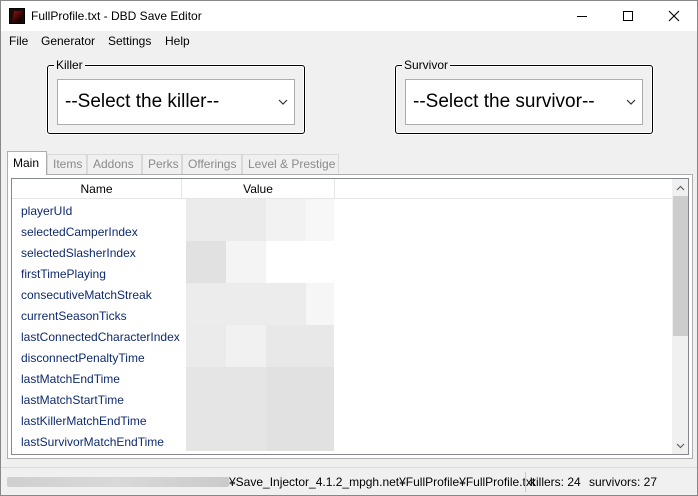 This screenshot has height=496, width=698. I want to click on menu-file: File, so click(18, 41).